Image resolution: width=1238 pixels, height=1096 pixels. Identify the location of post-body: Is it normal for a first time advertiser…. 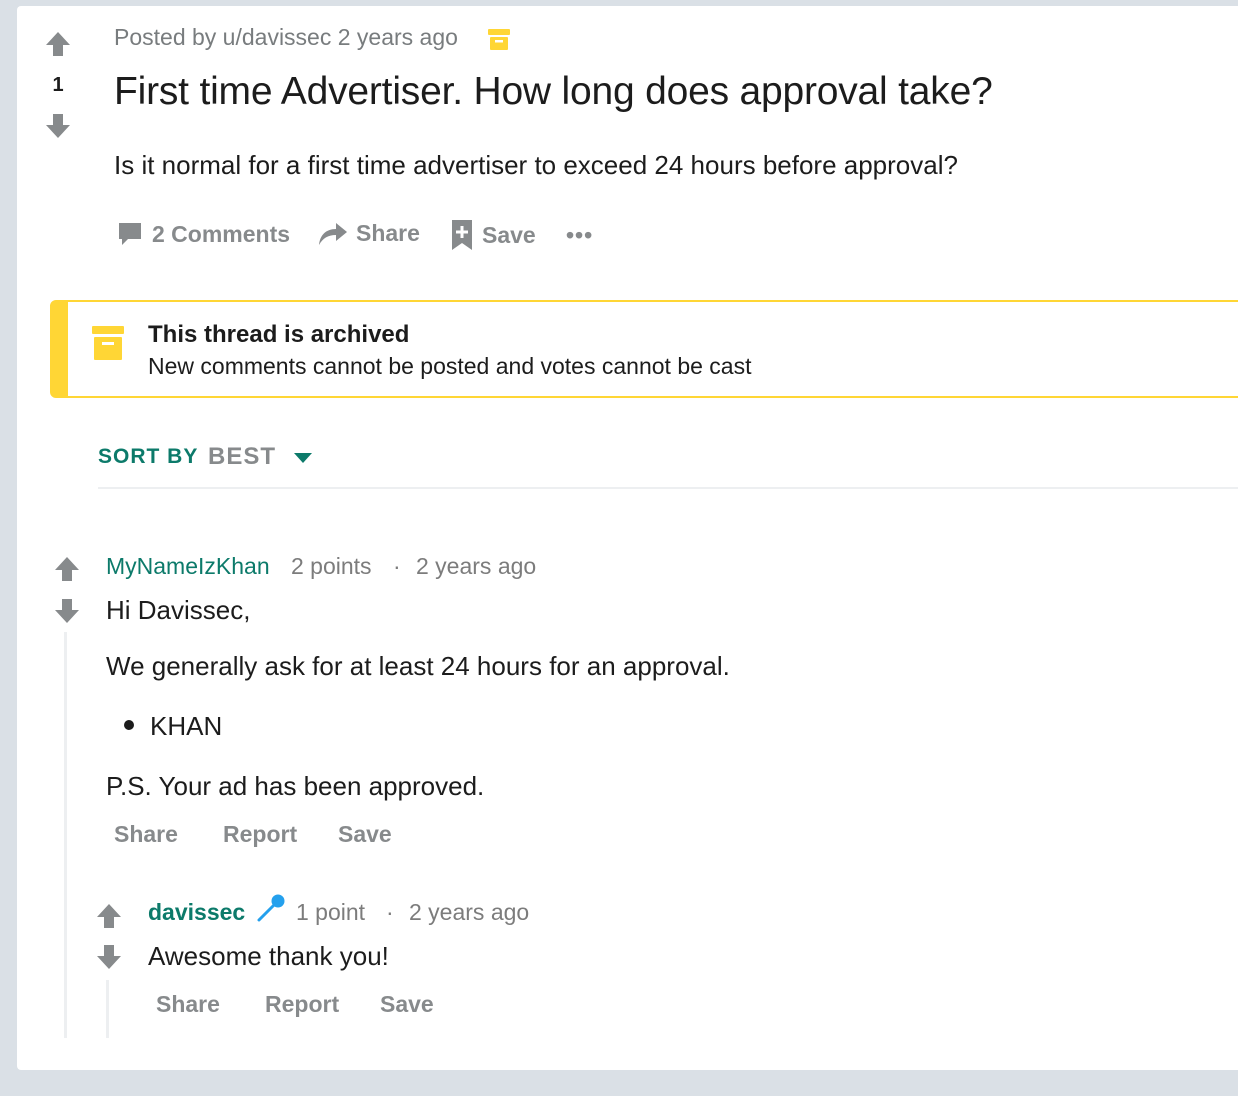
(536, 165).